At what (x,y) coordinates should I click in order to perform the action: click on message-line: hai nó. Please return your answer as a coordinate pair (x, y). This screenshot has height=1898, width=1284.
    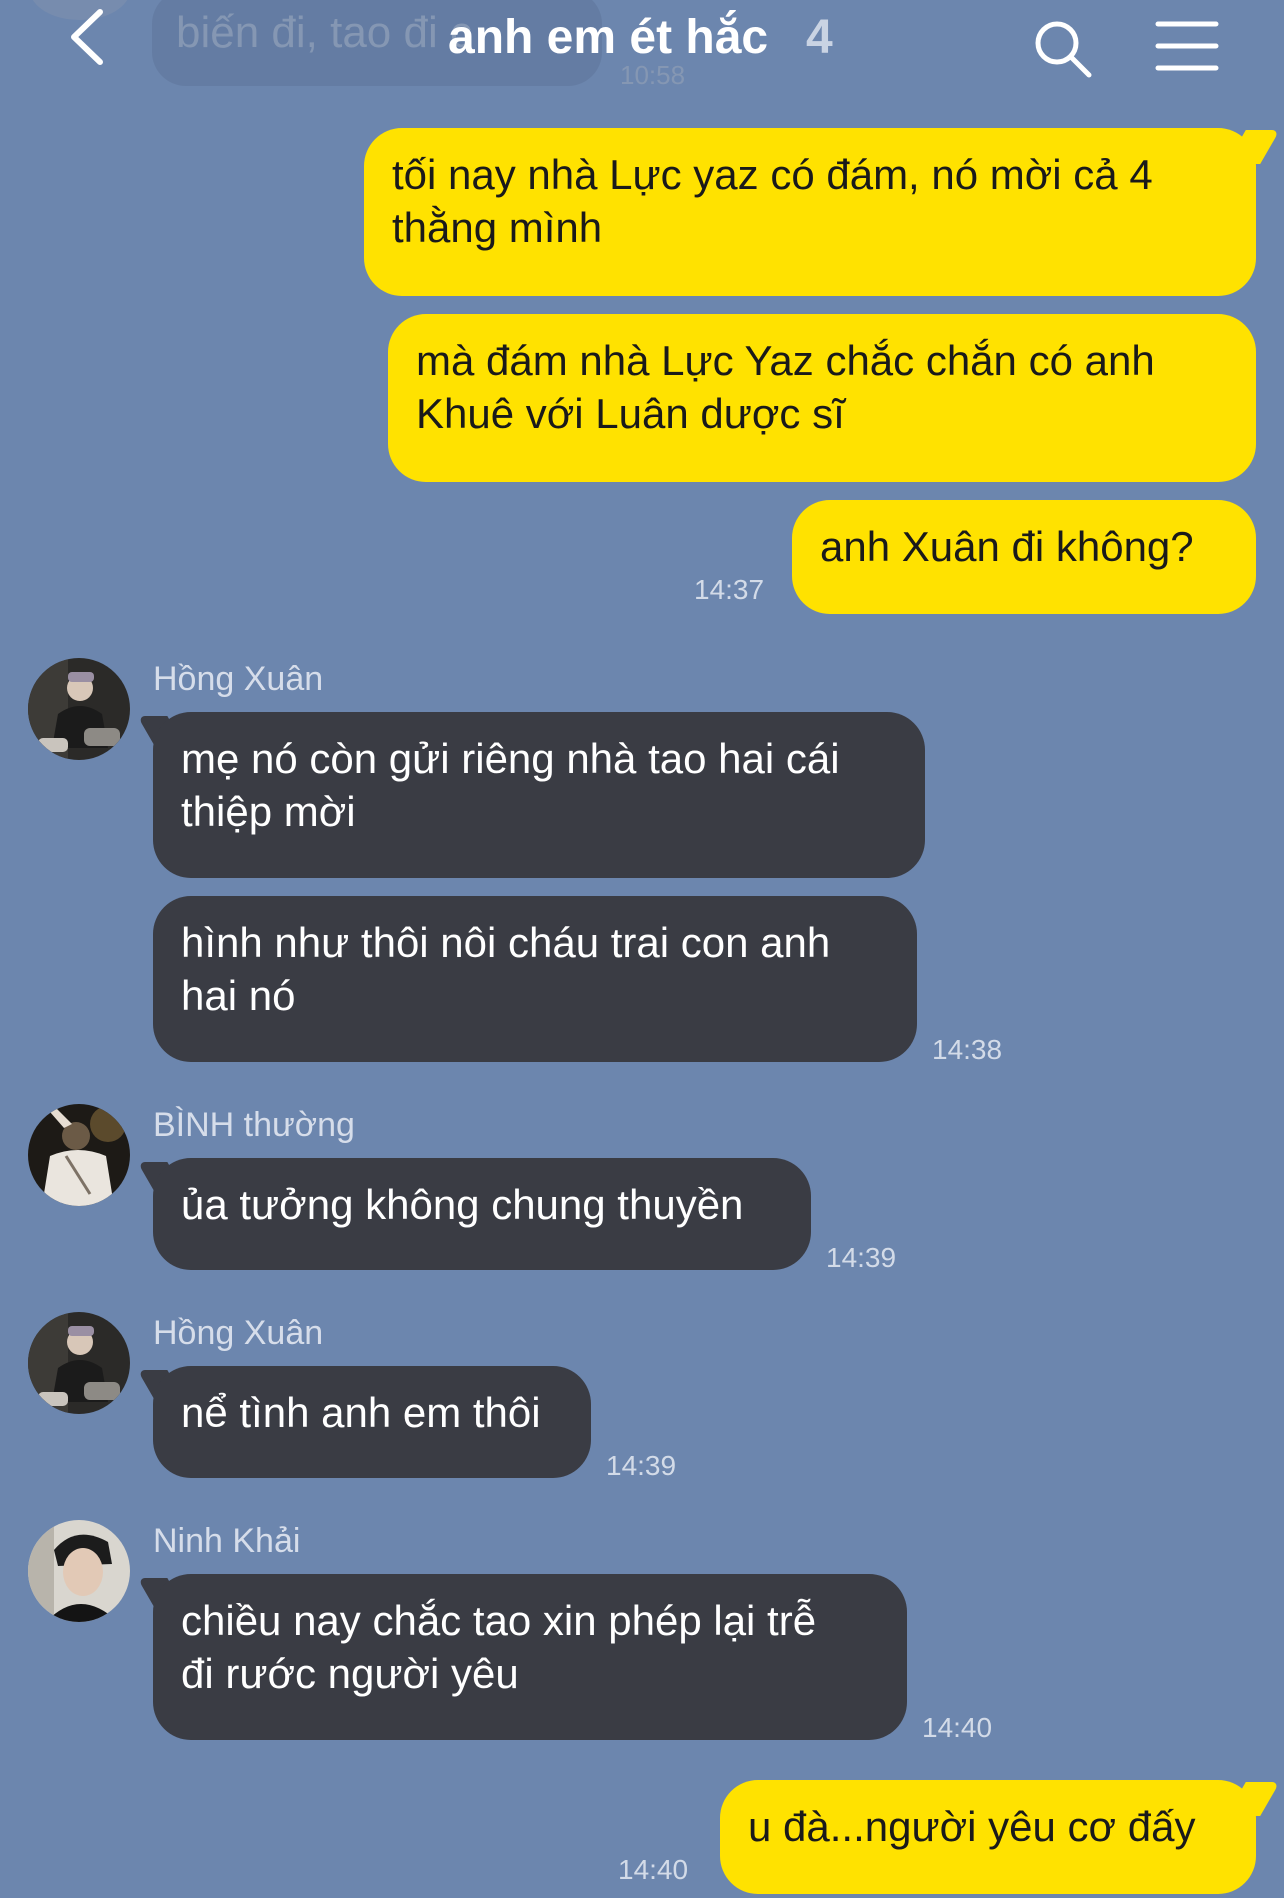
    Looking at the image, I should click on (238, 995).